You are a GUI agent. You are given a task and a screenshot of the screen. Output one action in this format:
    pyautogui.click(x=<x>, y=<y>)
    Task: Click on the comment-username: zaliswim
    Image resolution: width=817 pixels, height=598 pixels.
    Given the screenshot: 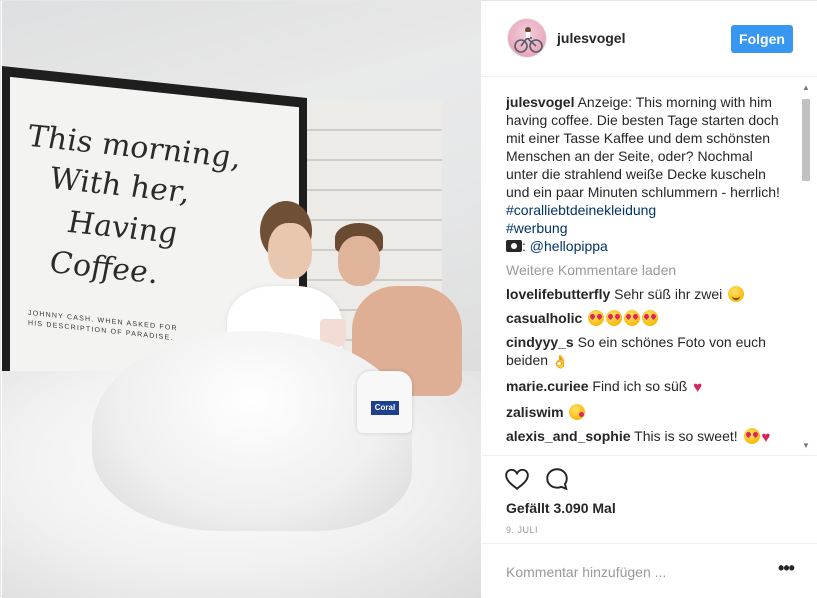 What is the action you would take?
    pyautogui.click(x=535, y=412)
    